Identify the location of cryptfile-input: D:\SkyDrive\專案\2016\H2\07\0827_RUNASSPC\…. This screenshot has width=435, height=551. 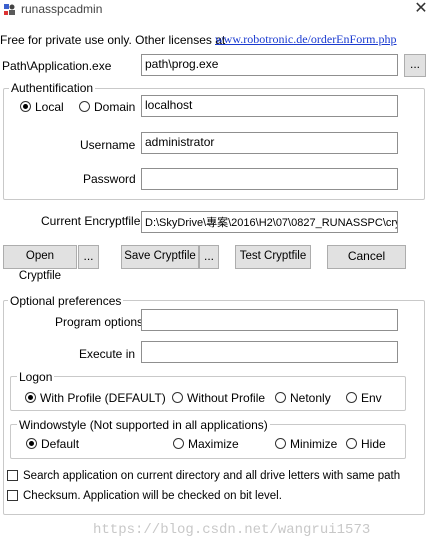
(269, 222).